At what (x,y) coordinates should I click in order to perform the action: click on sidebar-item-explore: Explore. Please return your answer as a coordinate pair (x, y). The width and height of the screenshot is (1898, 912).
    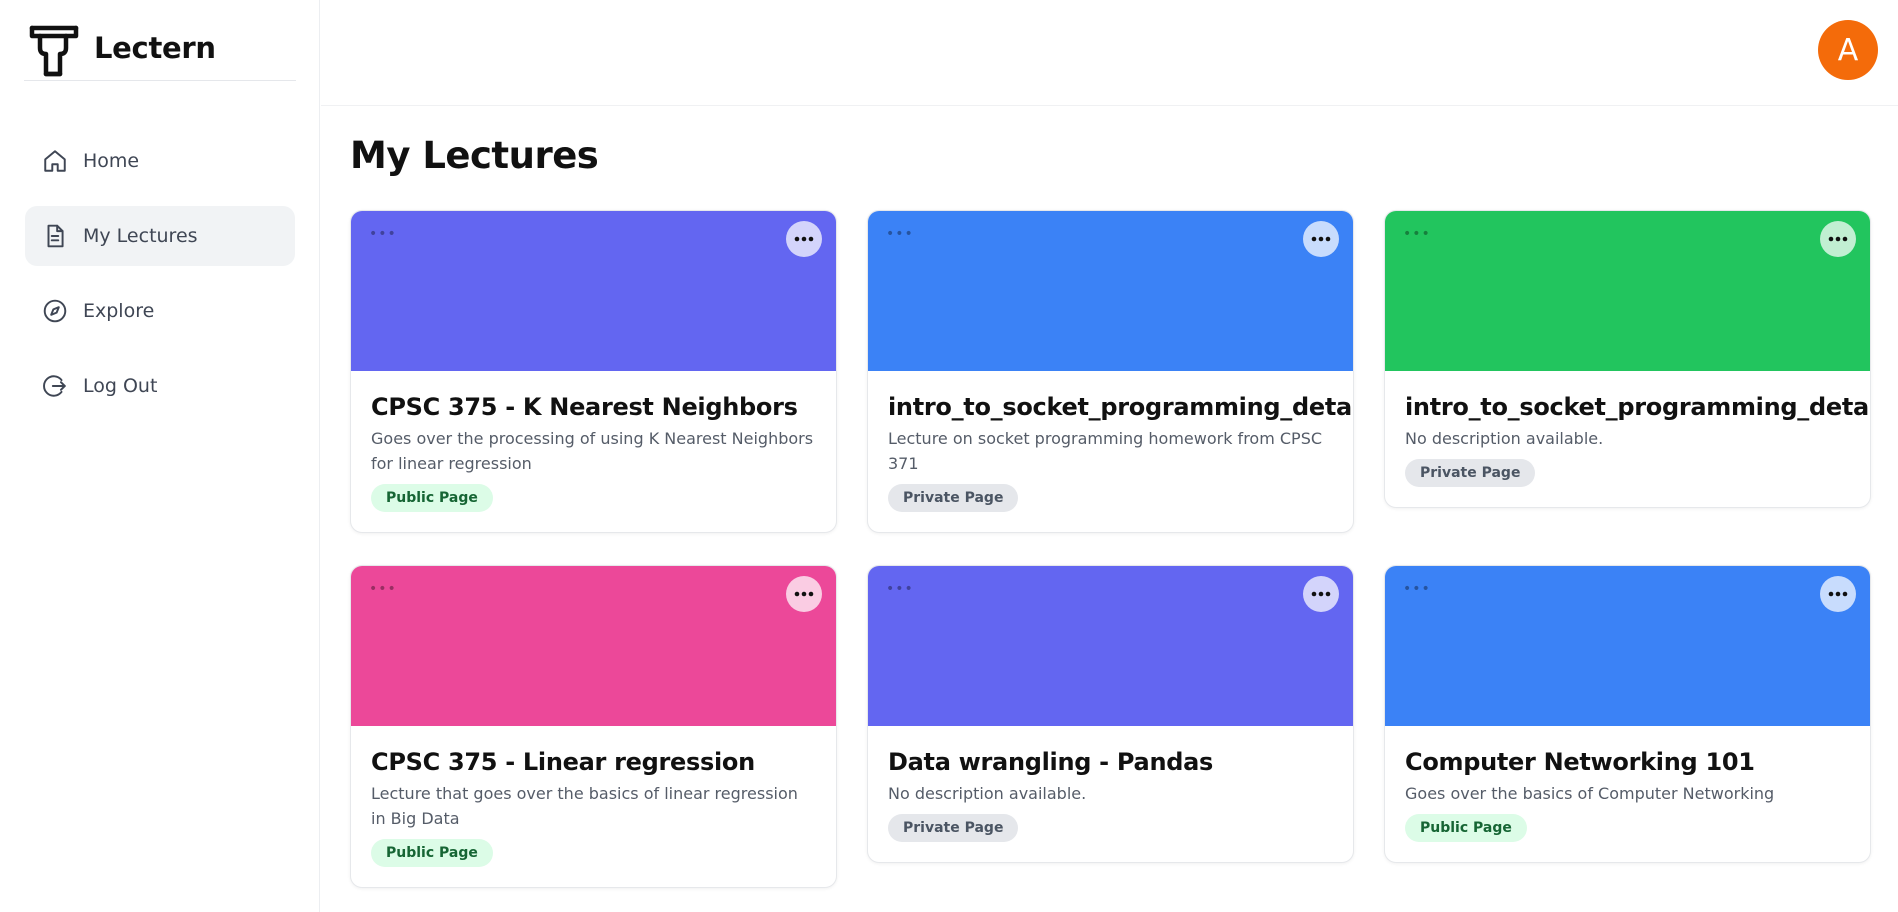
    Looking at the image, I should click on (160, 311).